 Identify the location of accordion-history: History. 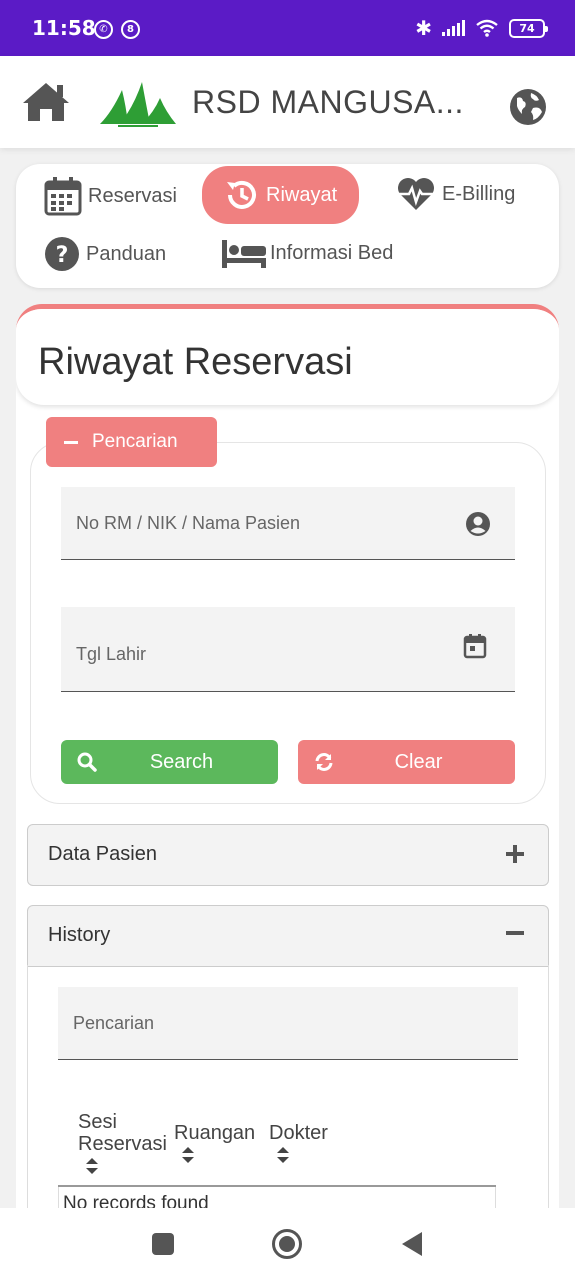
(288, 936).